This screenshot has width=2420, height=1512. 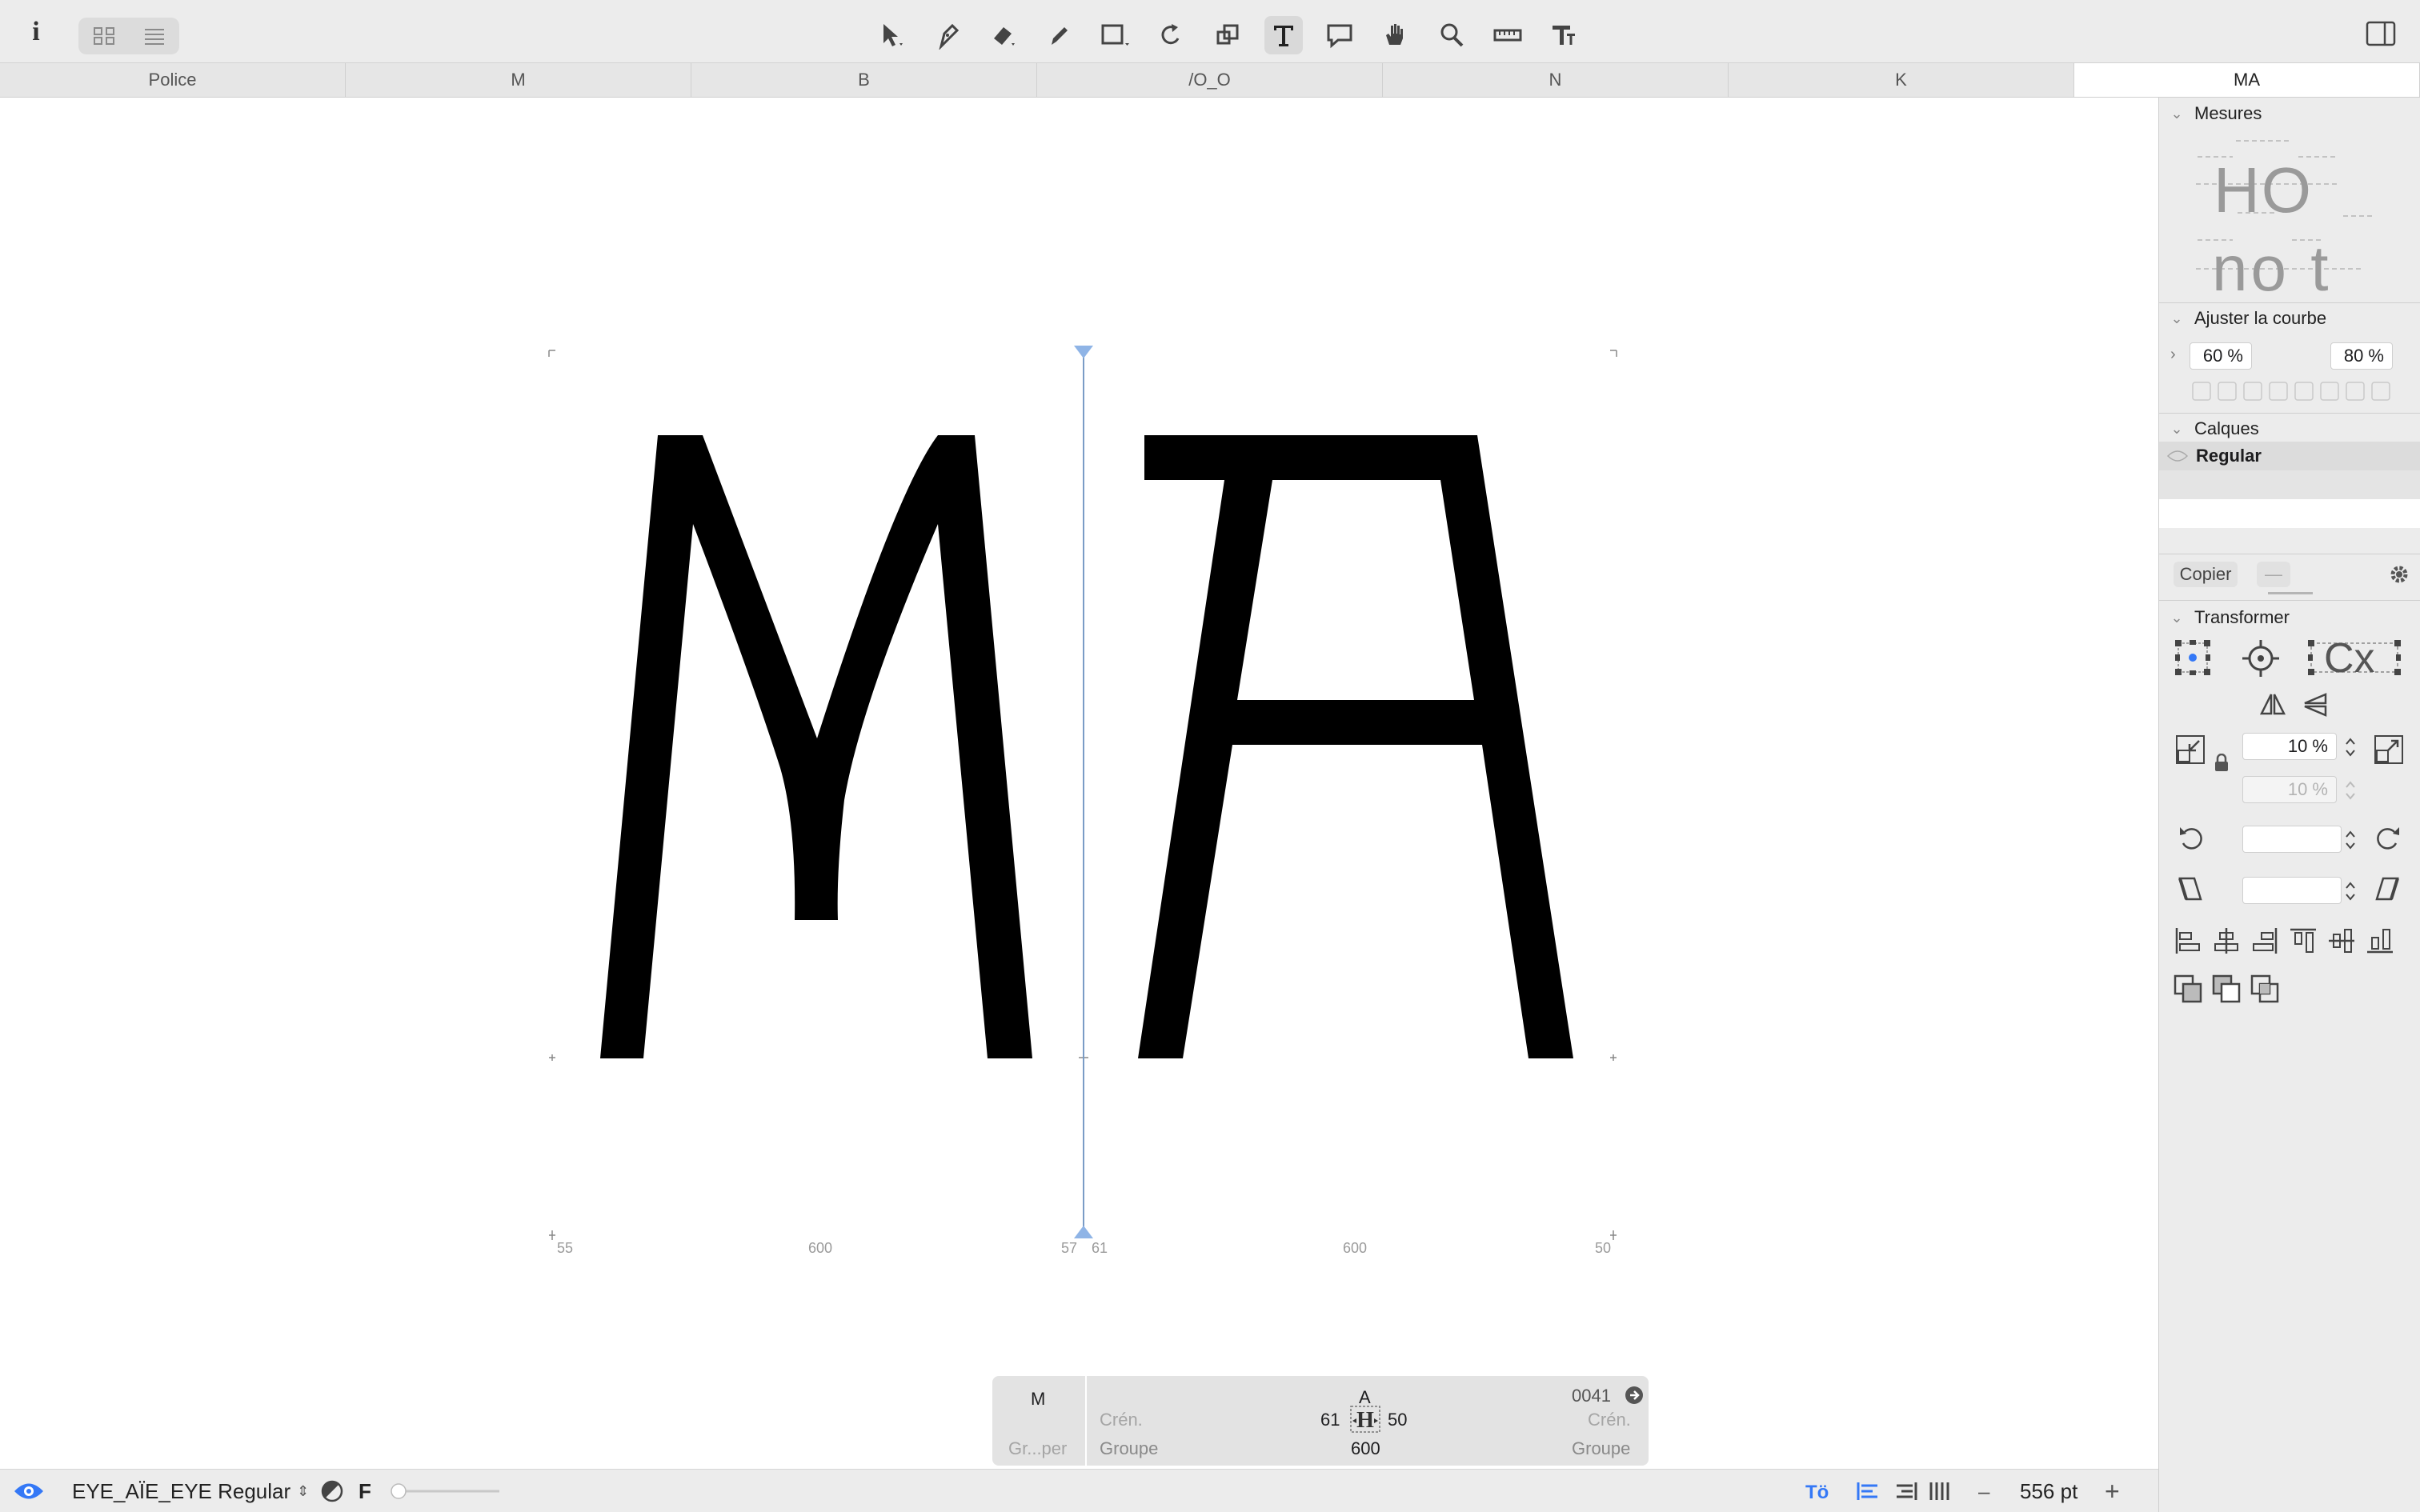 What do you see at coordinates (1451, 35) in the screenshot?
I see `zoom-tool-icon` at bounding box center [1451, 35].